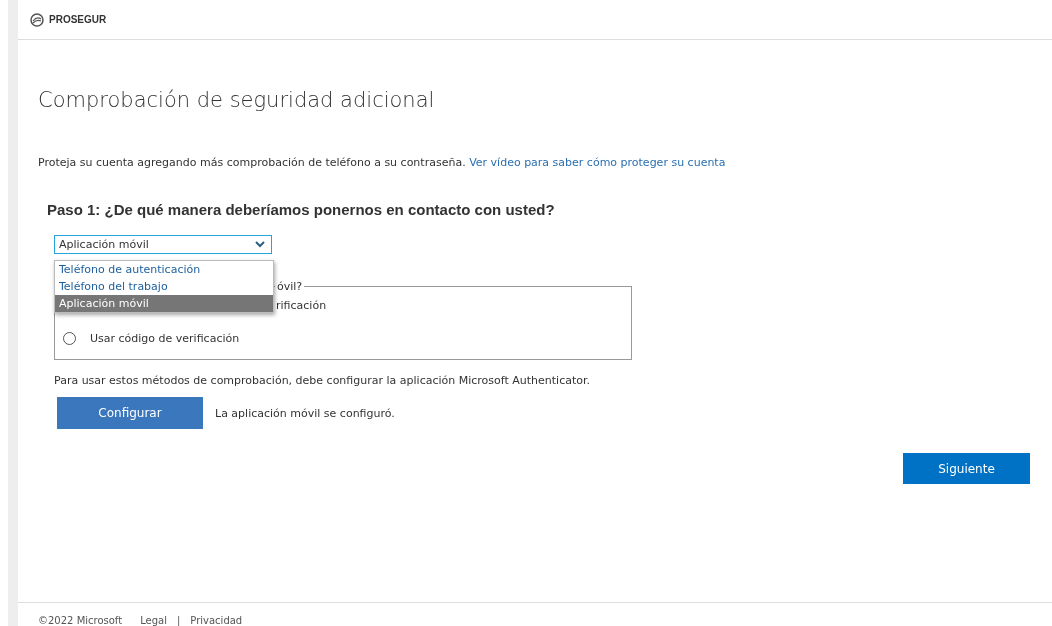 The width and height of the screenshot is (1052, 626). What do you see at coordinates (216, 620) in the screenshot?
I see `footer-link: Privacidad` at bounding box center [216, 620].